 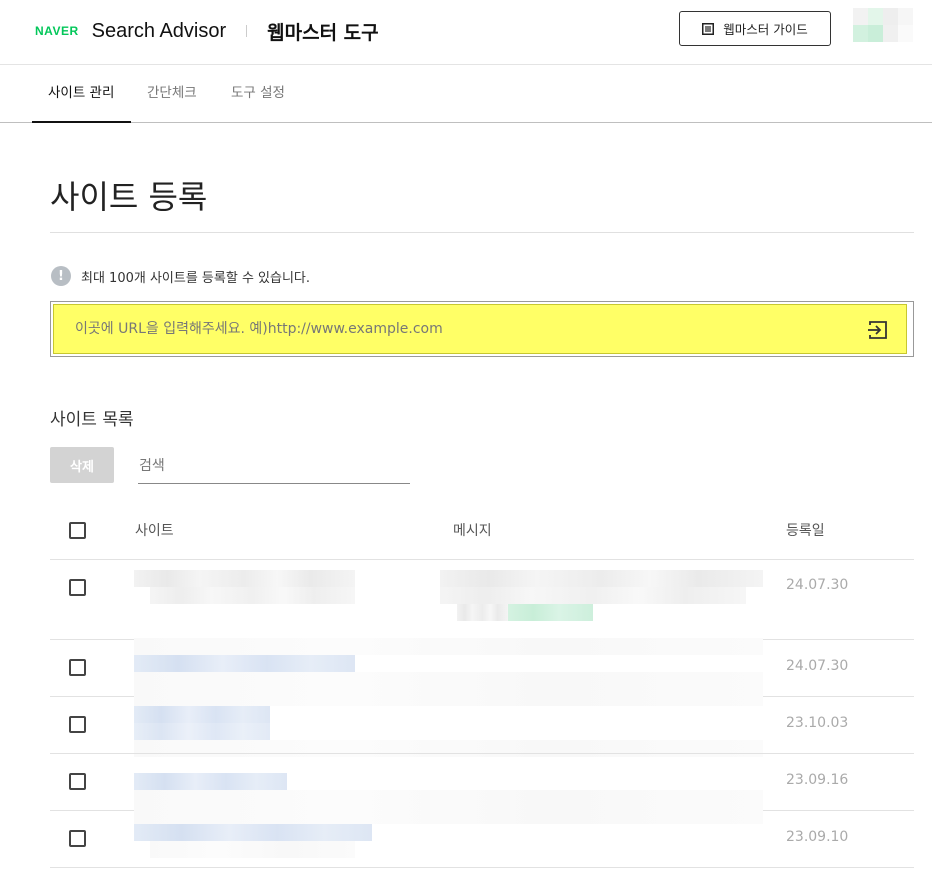 What do you see at coordinates (159, 30) in the screenshot?
I see `product-name: Search Advisor` at bounding box center [159, 30].